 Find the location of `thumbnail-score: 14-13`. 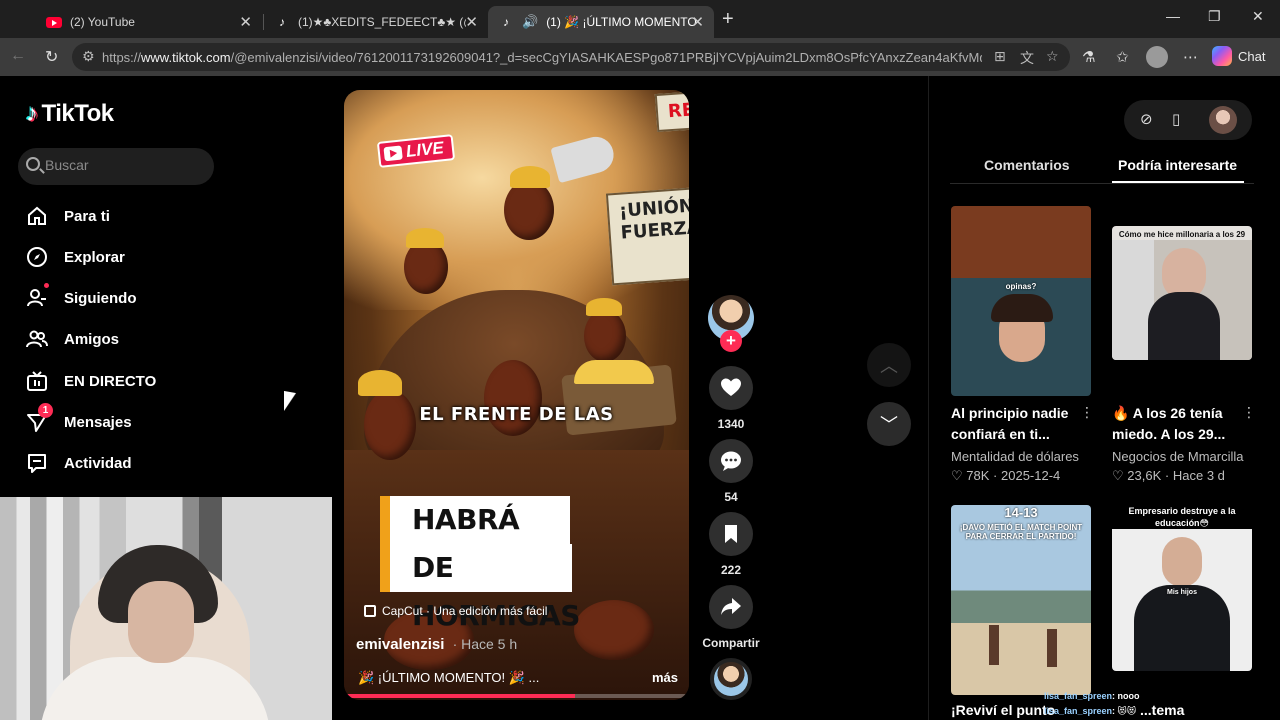

thumbnail-score: 14-13 is located at coordinates (1021, 512).